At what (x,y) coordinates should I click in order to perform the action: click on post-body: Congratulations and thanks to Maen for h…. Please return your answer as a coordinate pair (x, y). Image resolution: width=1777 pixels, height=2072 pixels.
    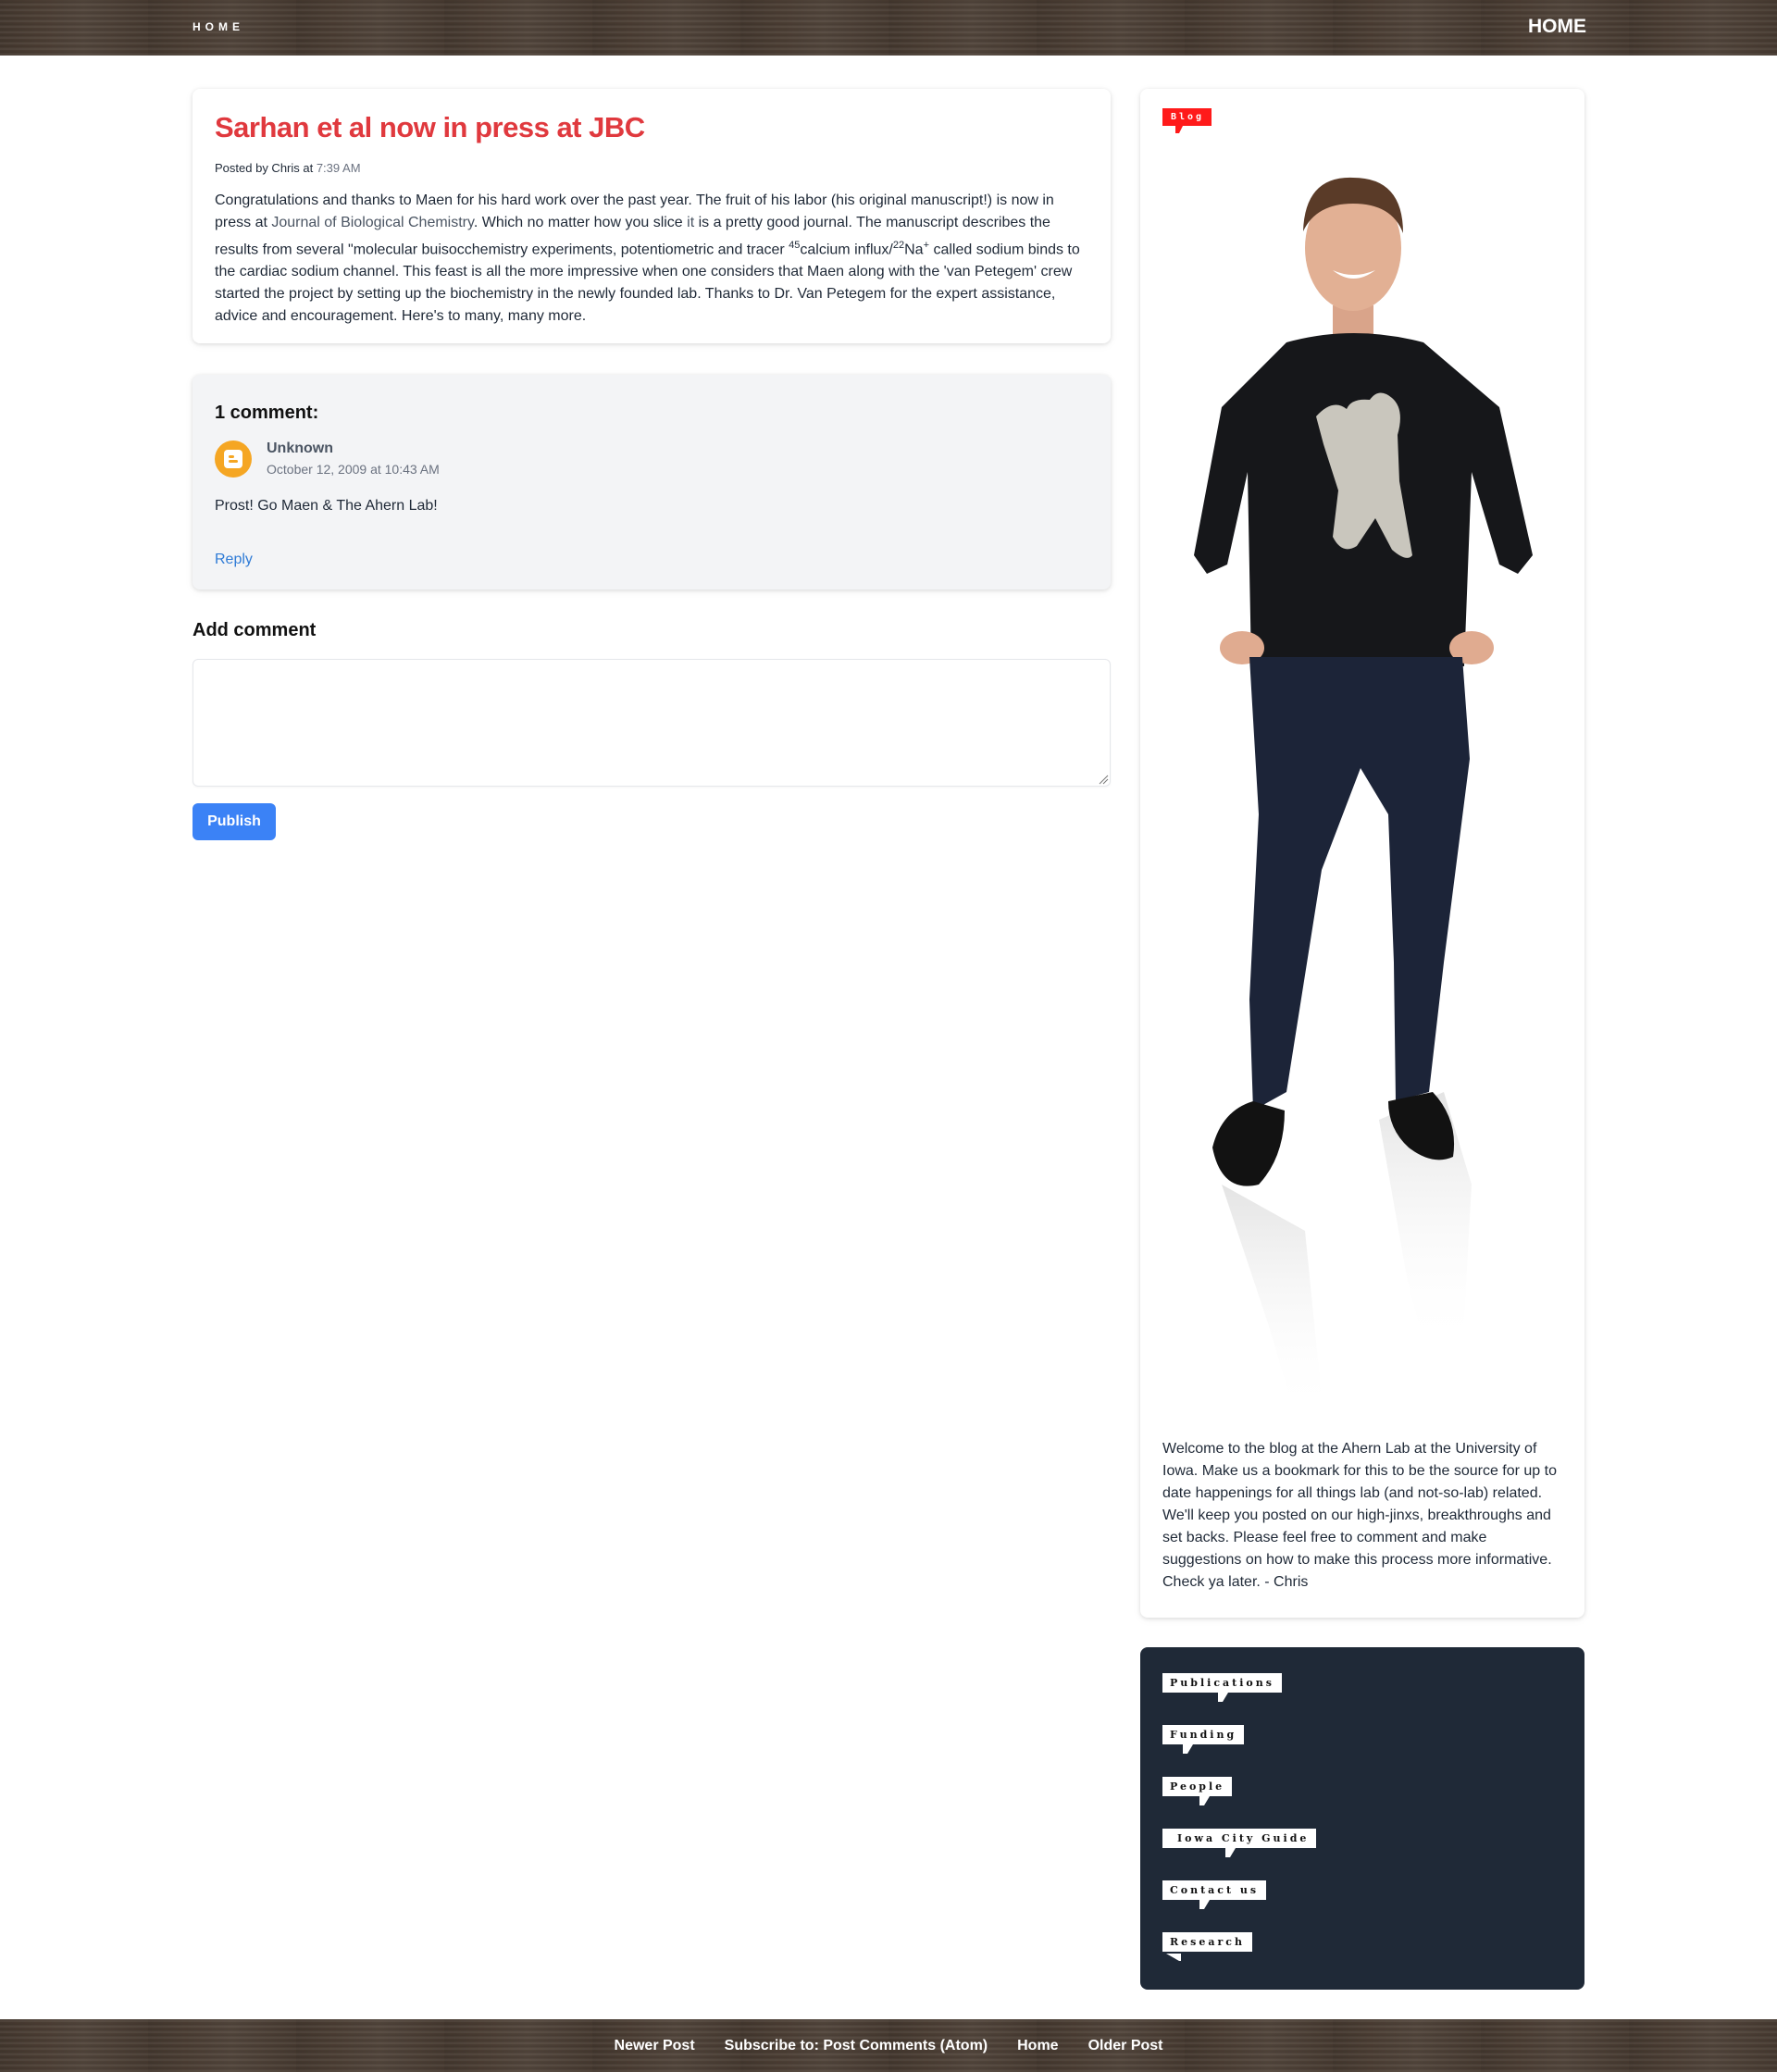
    Looking at the image, I should click on (651, 259).